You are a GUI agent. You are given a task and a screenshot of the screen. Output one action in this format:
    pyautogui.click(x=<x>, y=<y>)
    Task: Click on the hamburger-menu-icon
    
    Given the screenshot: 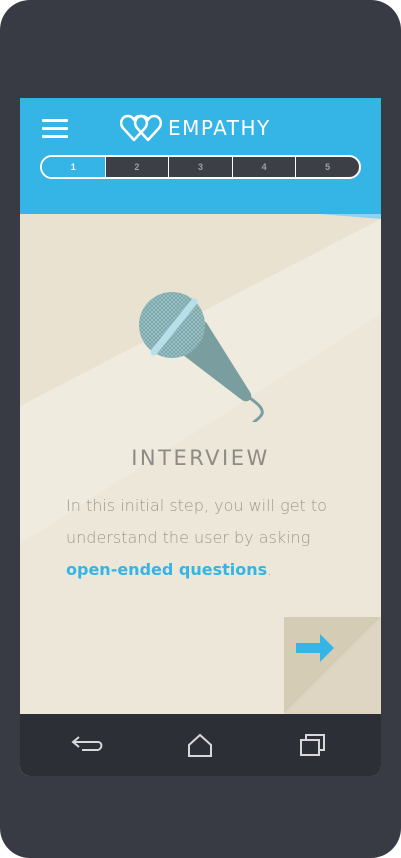 What is the action you would take?
    pyautogui.click(x=55, y=128)
    